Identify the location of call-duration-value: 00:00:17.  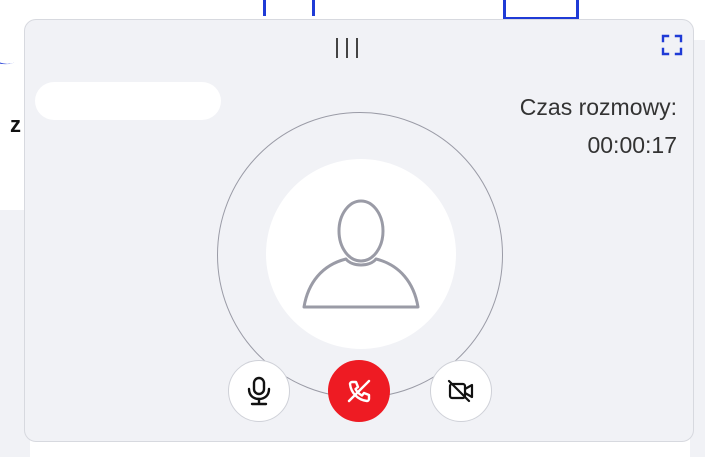
(632, 145).